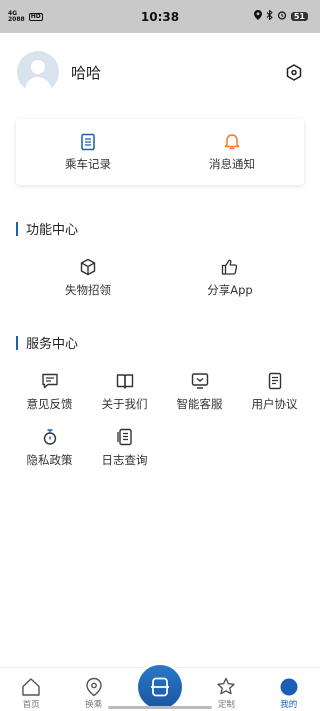 This screenshot has height=711, width=320. I want to click on scan-button, so click(160, 687).